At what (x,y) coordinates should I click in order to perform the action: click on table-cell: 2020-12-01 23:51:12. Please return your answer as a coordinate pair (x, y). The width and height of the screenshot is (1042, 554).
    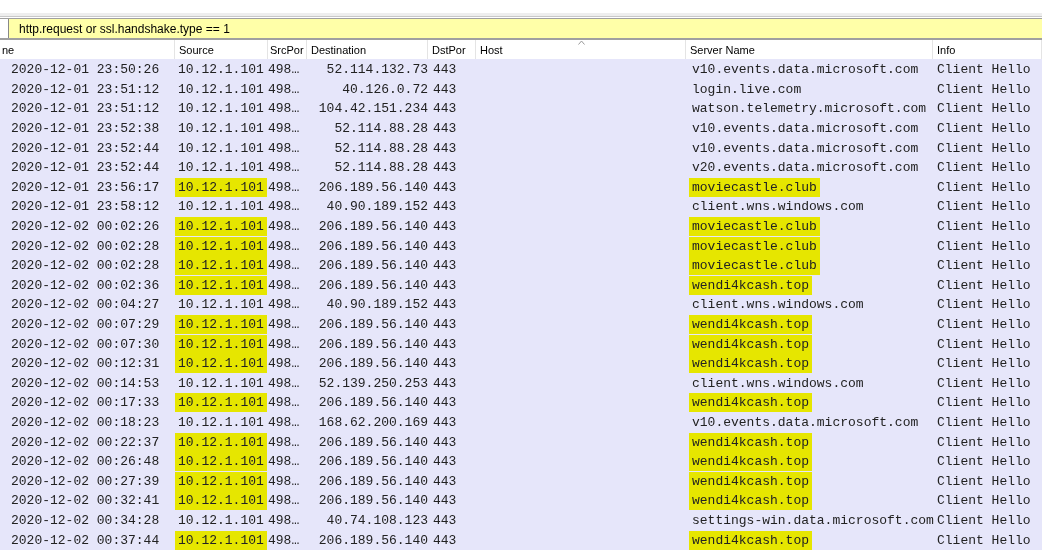
    Looking at the image, I should click on (85, 109).